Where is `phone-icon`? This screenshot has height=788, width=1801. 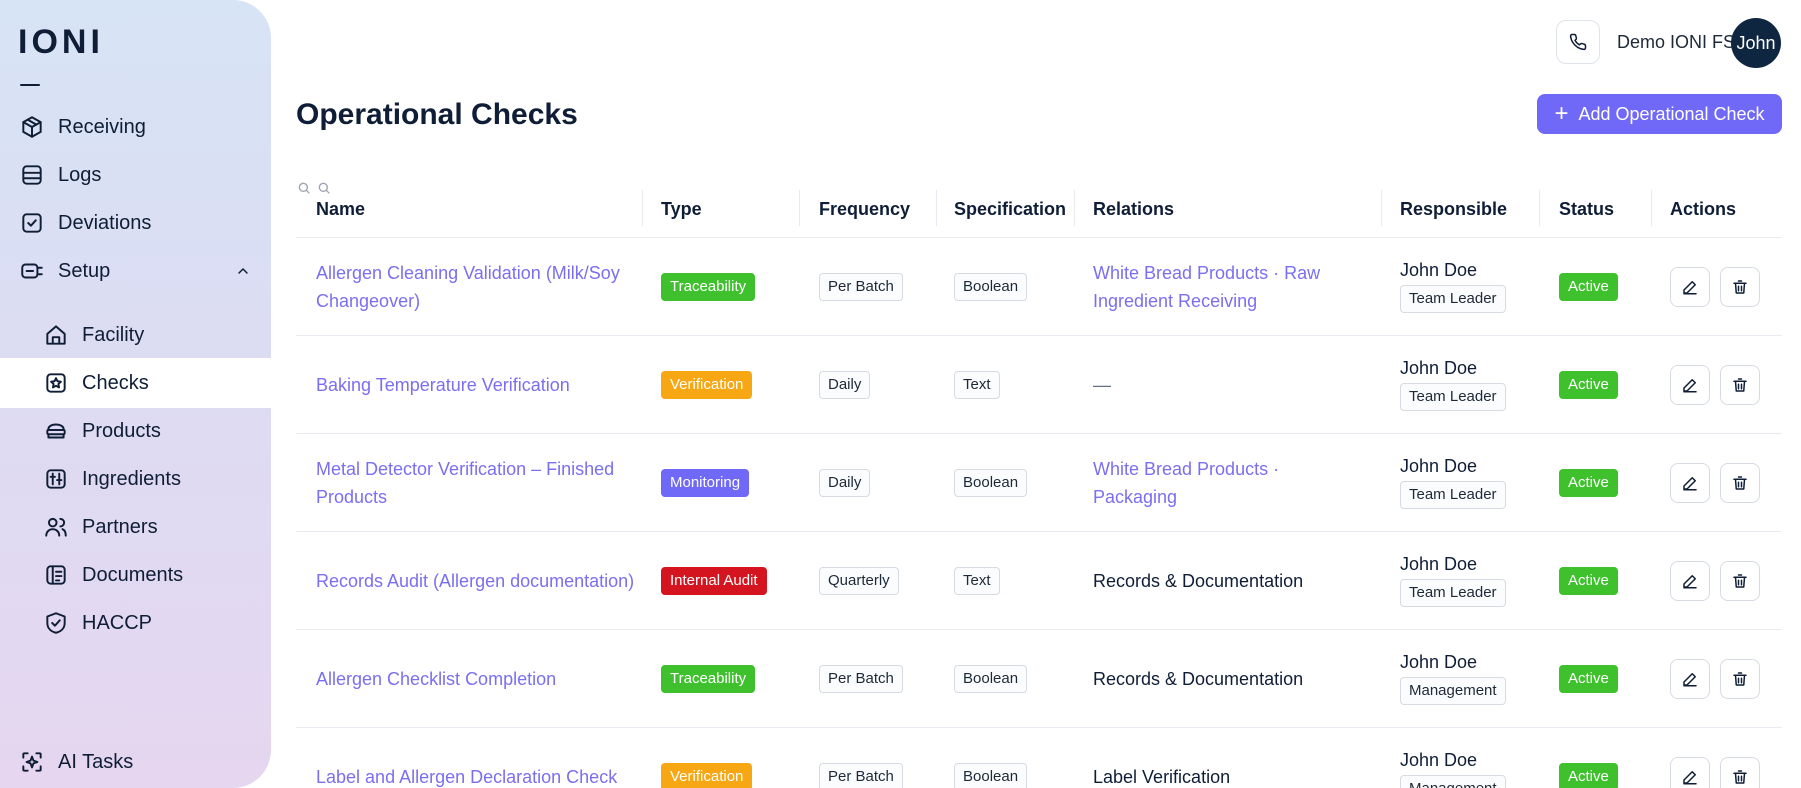 phone-icon is located at coordinates (1578, 42).